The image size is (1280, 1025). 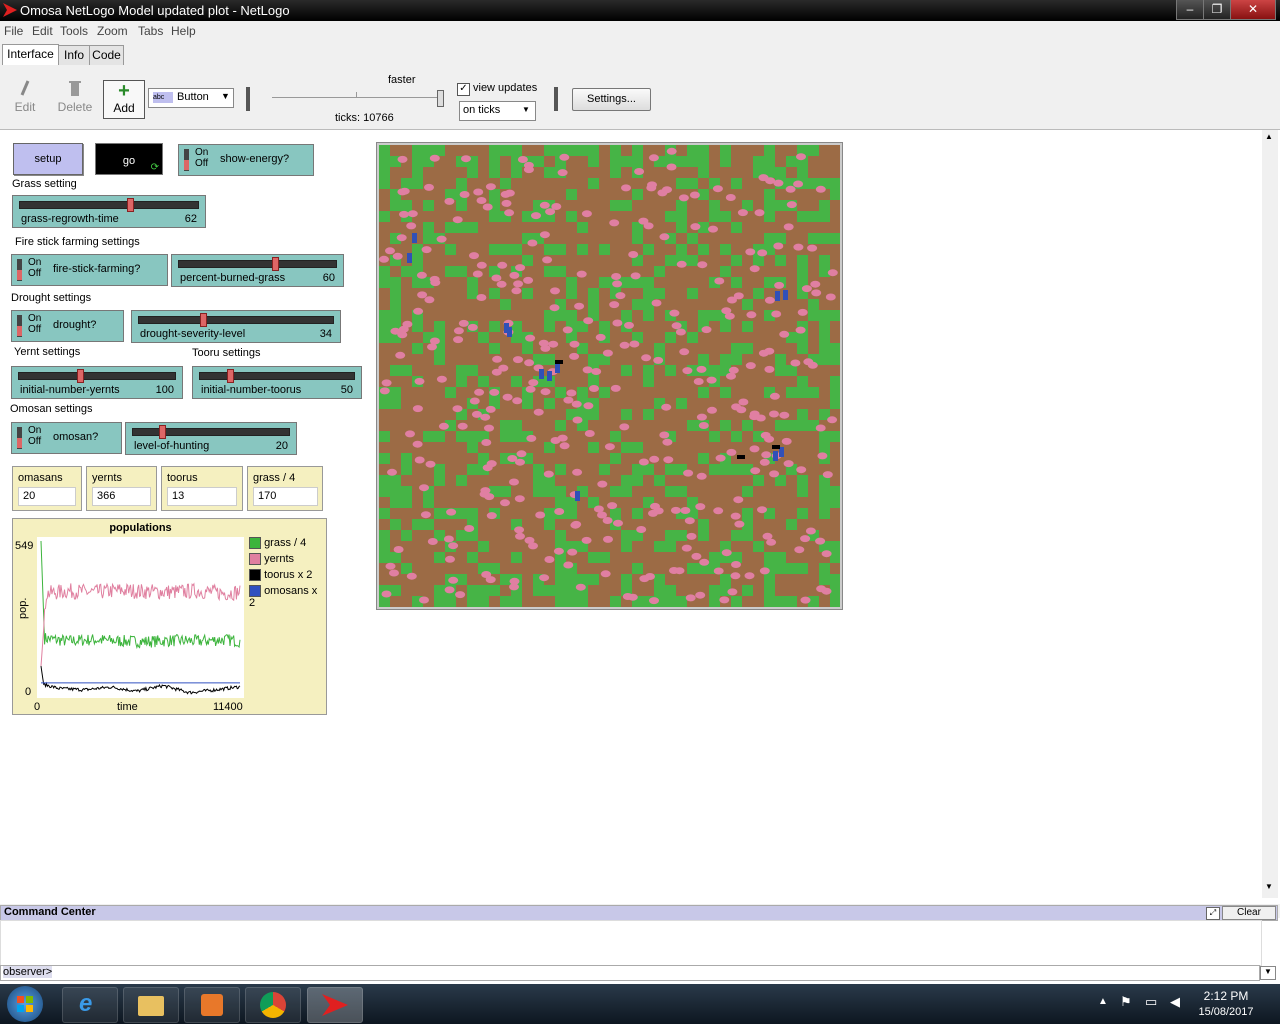 I want to click on setup-button: setup, so click(x=48, y=159).